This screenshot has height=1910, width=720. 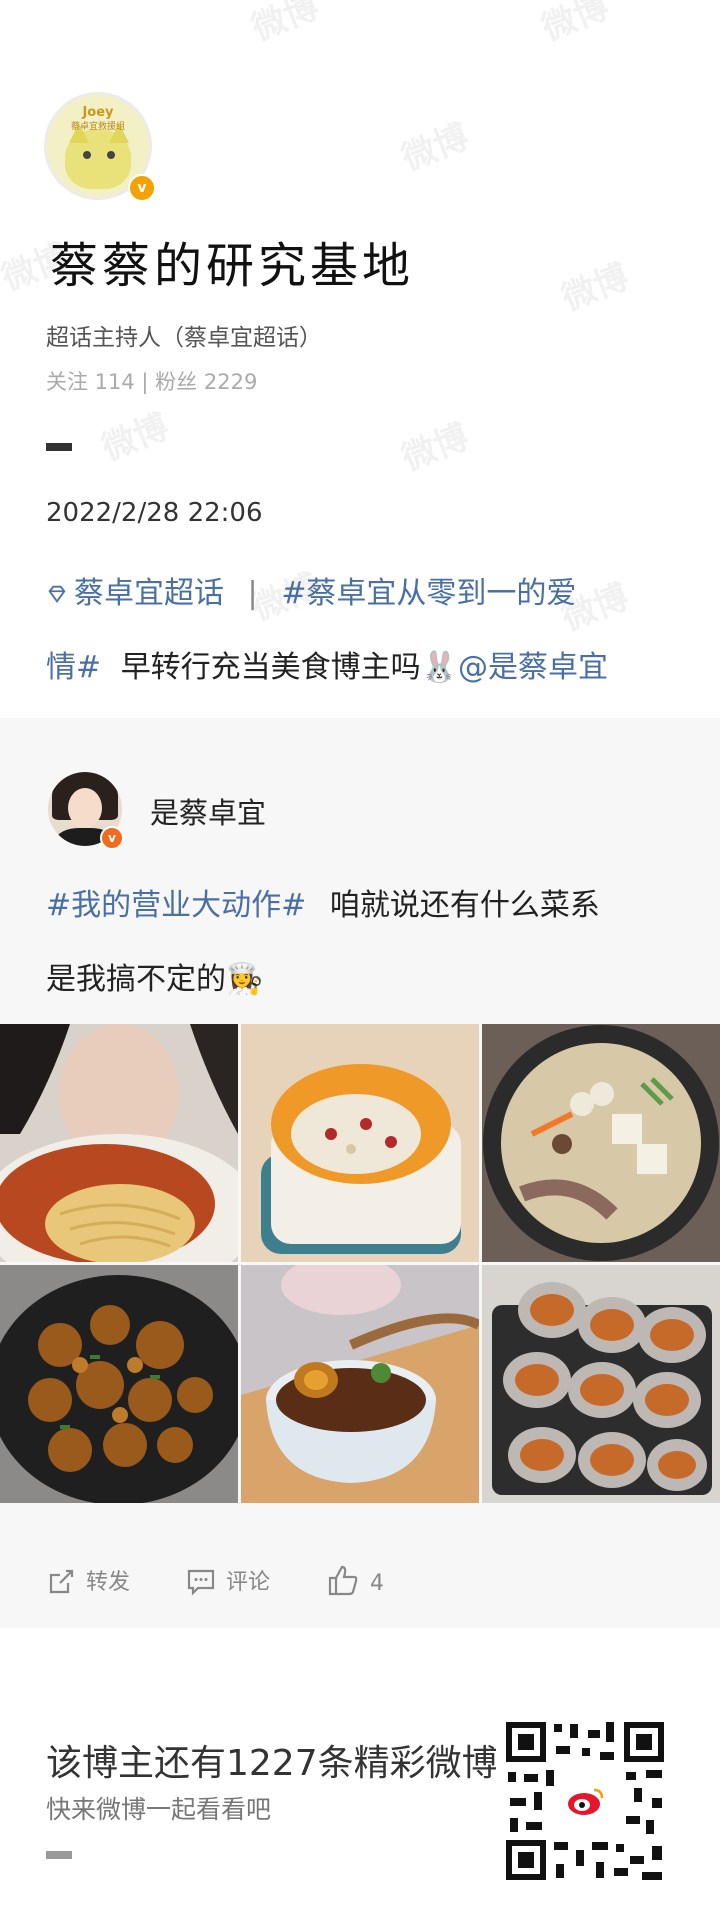 What do you see at coordinates (272, 1763) in the screenshot?
I see `footer-headline: 该博主还有1227条精彩微博` at bounding box center [272, 1763].